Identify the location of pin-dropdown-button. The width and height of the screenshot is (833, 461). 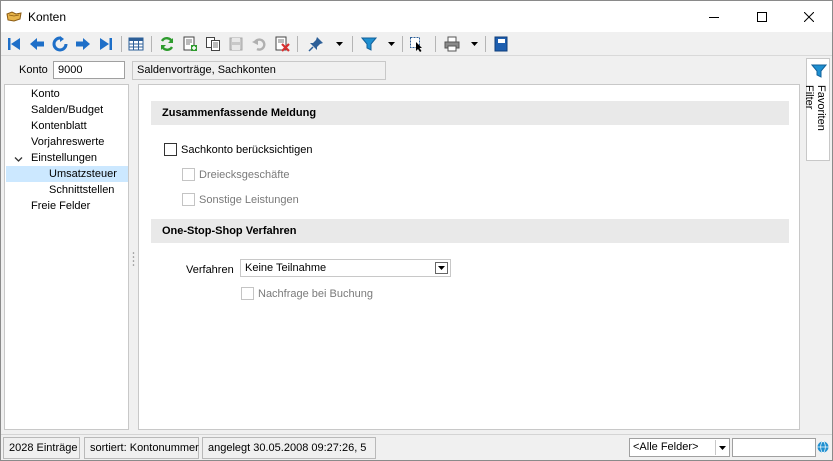
(339, 44).